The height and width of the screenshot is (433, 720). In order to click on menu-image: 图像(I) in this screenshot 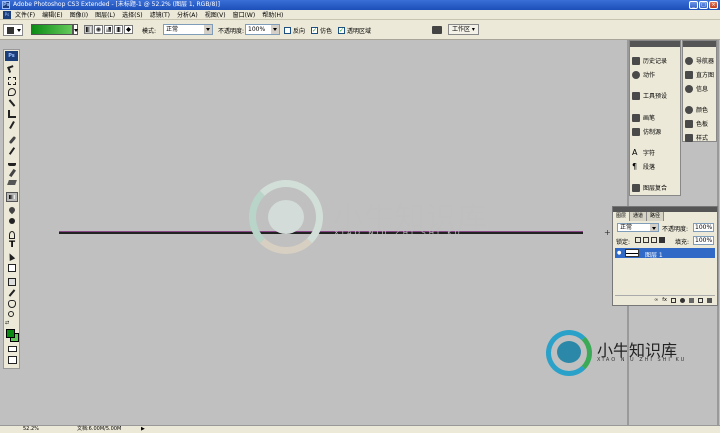, I will do `click(79, 14)`.